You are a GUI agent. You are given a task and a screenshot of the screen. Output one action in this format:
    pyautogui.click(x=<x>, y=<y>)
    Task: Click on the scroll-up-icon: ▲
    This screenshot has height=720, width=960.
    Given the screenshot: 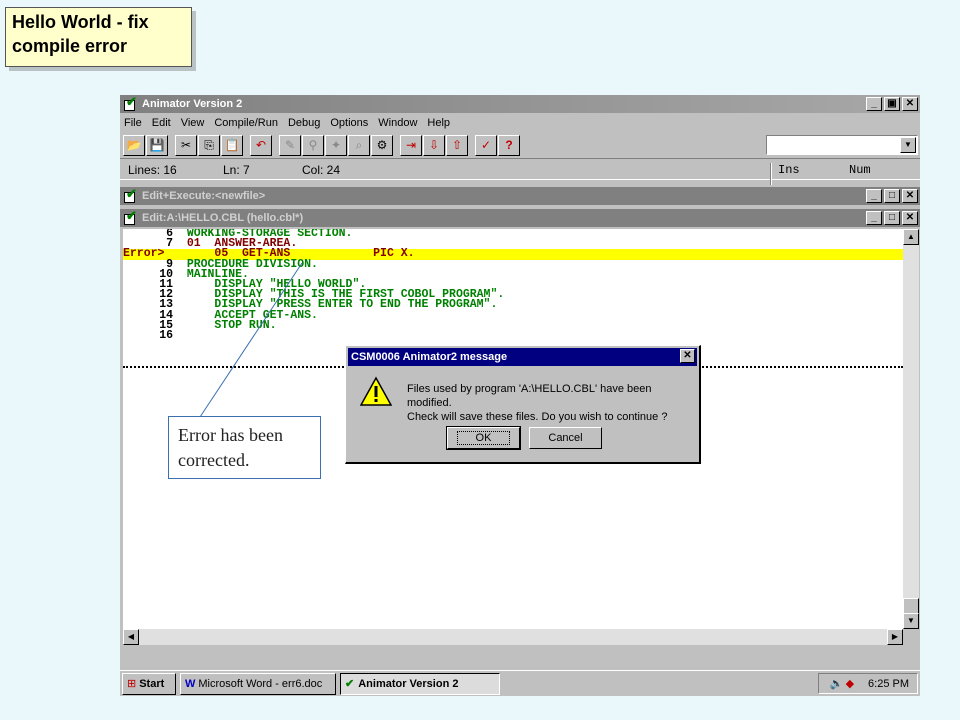 What is the action you would take?
    pyautogui.click(x=911, y=237)
    